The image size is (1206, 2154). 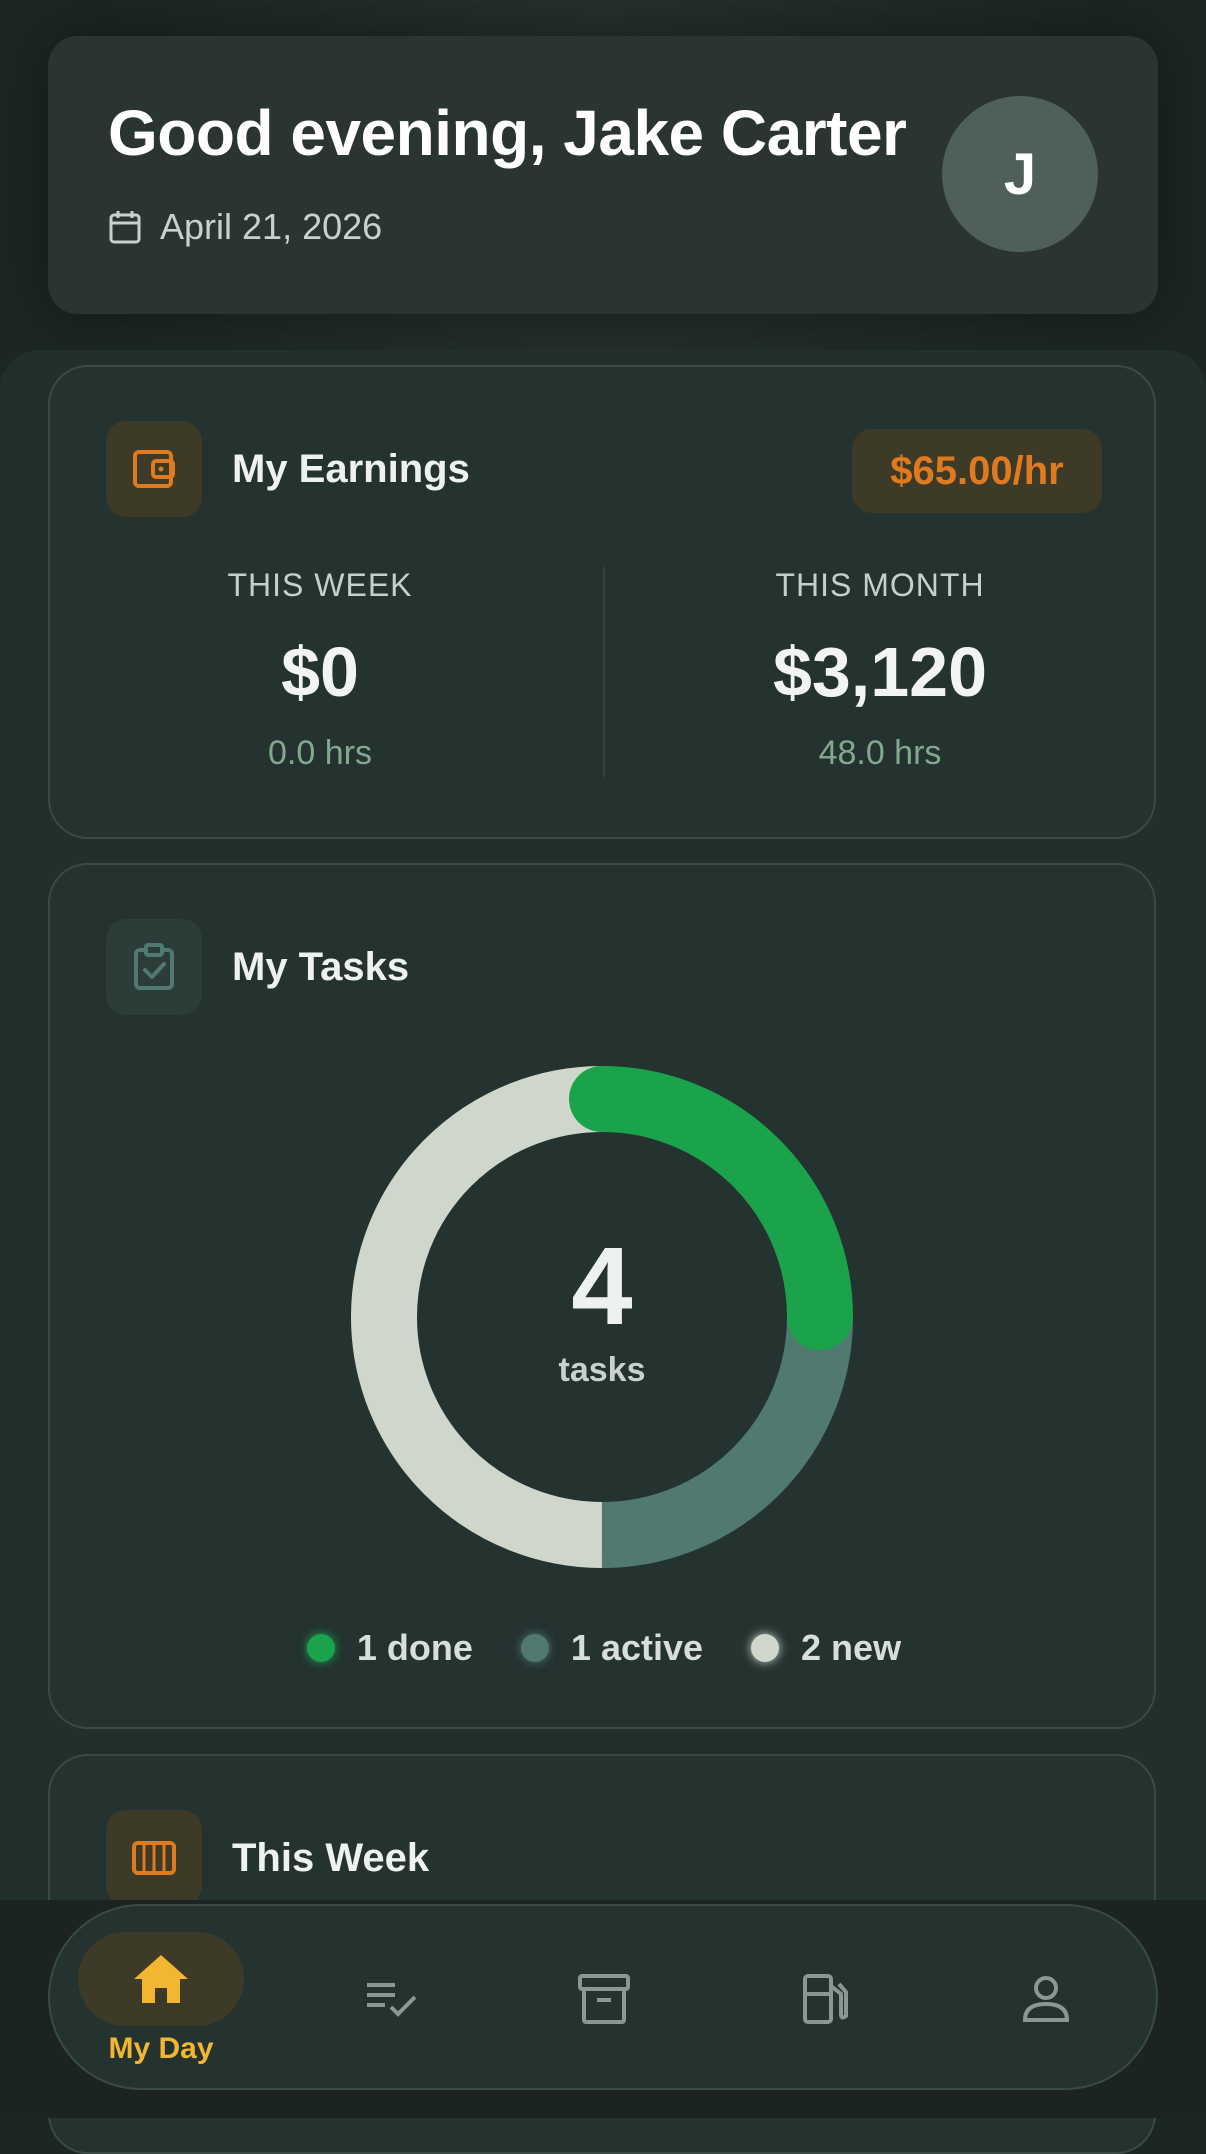 I want to click on profile-icon, so click(x=1046, y=1999).